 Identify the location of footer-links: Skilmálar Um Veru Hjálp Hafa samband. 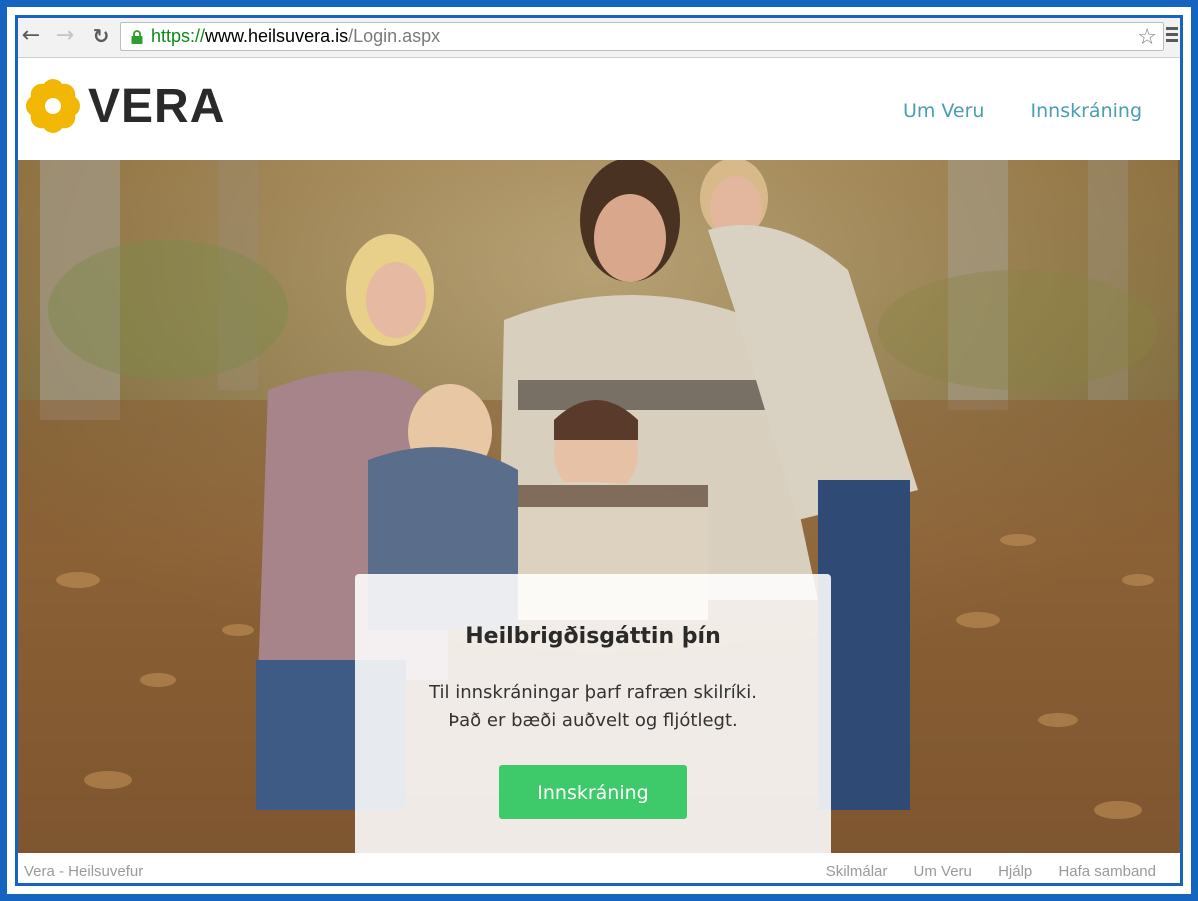
(980, 871).